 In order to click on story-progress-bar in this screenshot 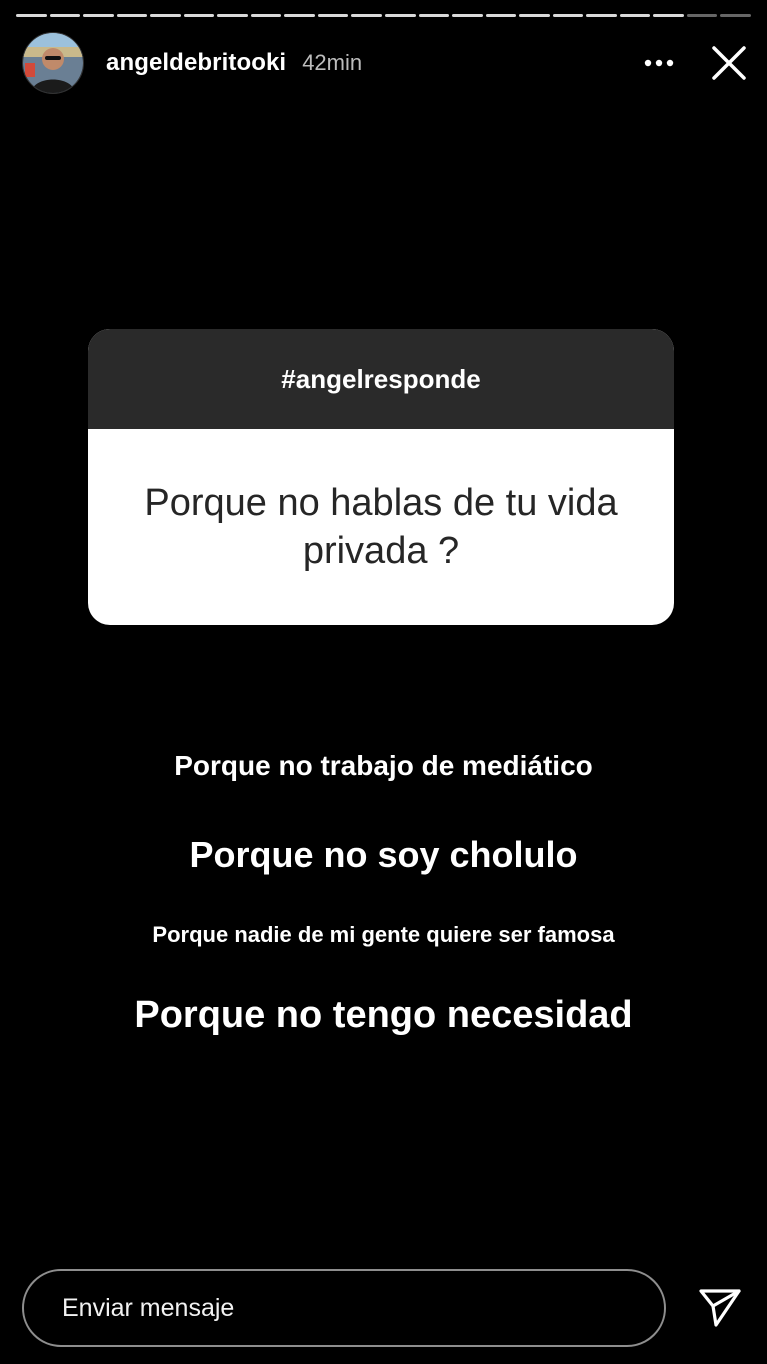, I will do `click(384, 15)`.